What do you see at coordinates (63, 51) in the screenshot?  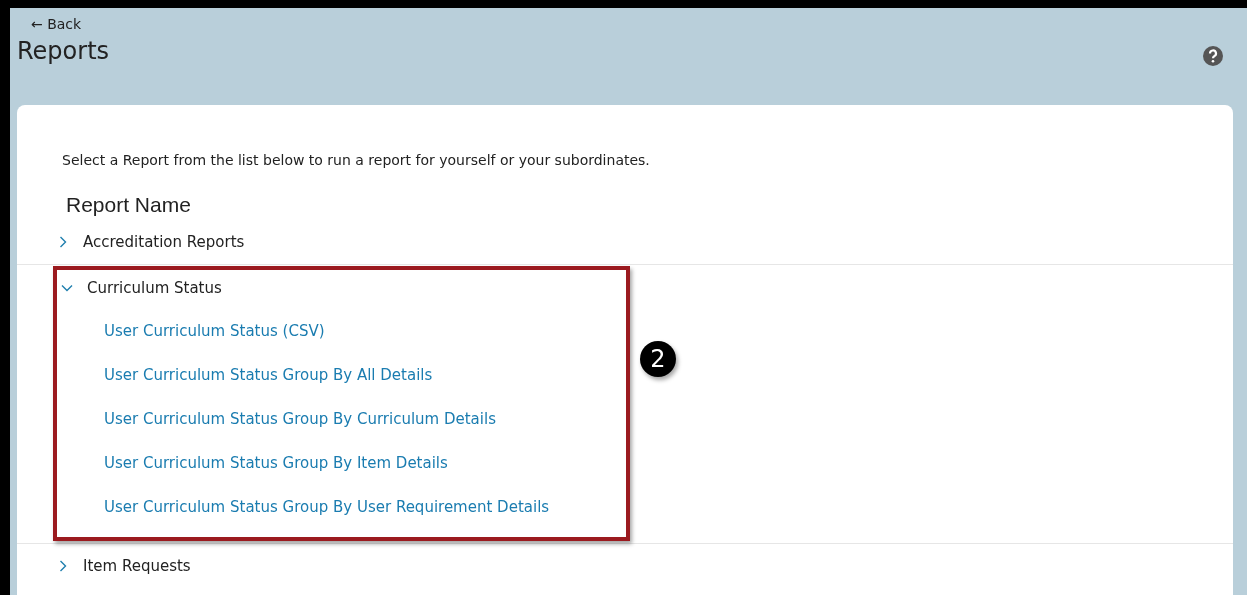 I see `page-title: Reports` at bounding box center [63, 51].